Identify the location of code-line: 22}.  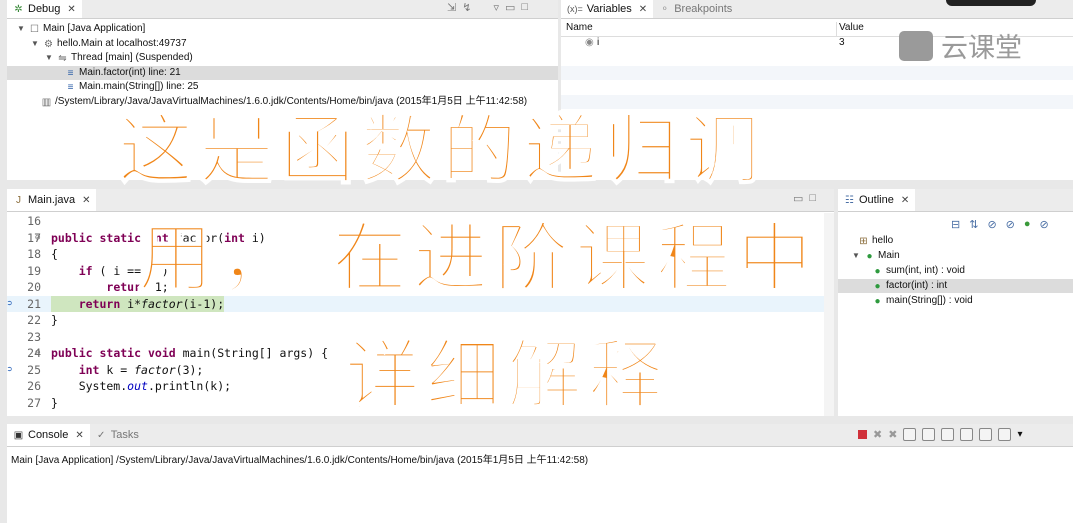
(420, 320).